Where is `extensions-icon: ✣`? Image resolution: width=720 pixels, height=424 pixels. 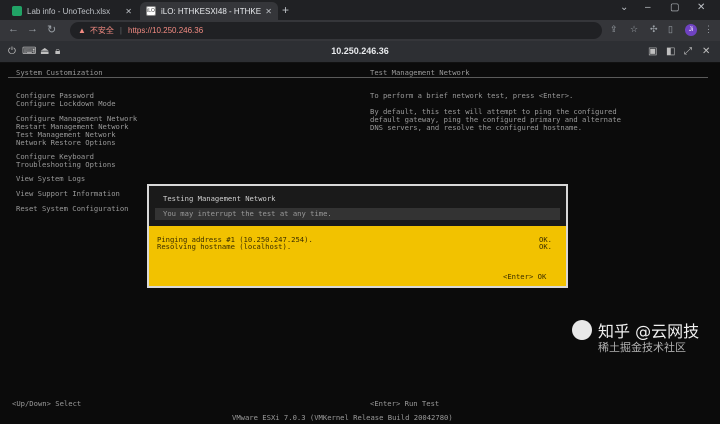 extensions-icon: ✣ is located at coordinates (654, 29).